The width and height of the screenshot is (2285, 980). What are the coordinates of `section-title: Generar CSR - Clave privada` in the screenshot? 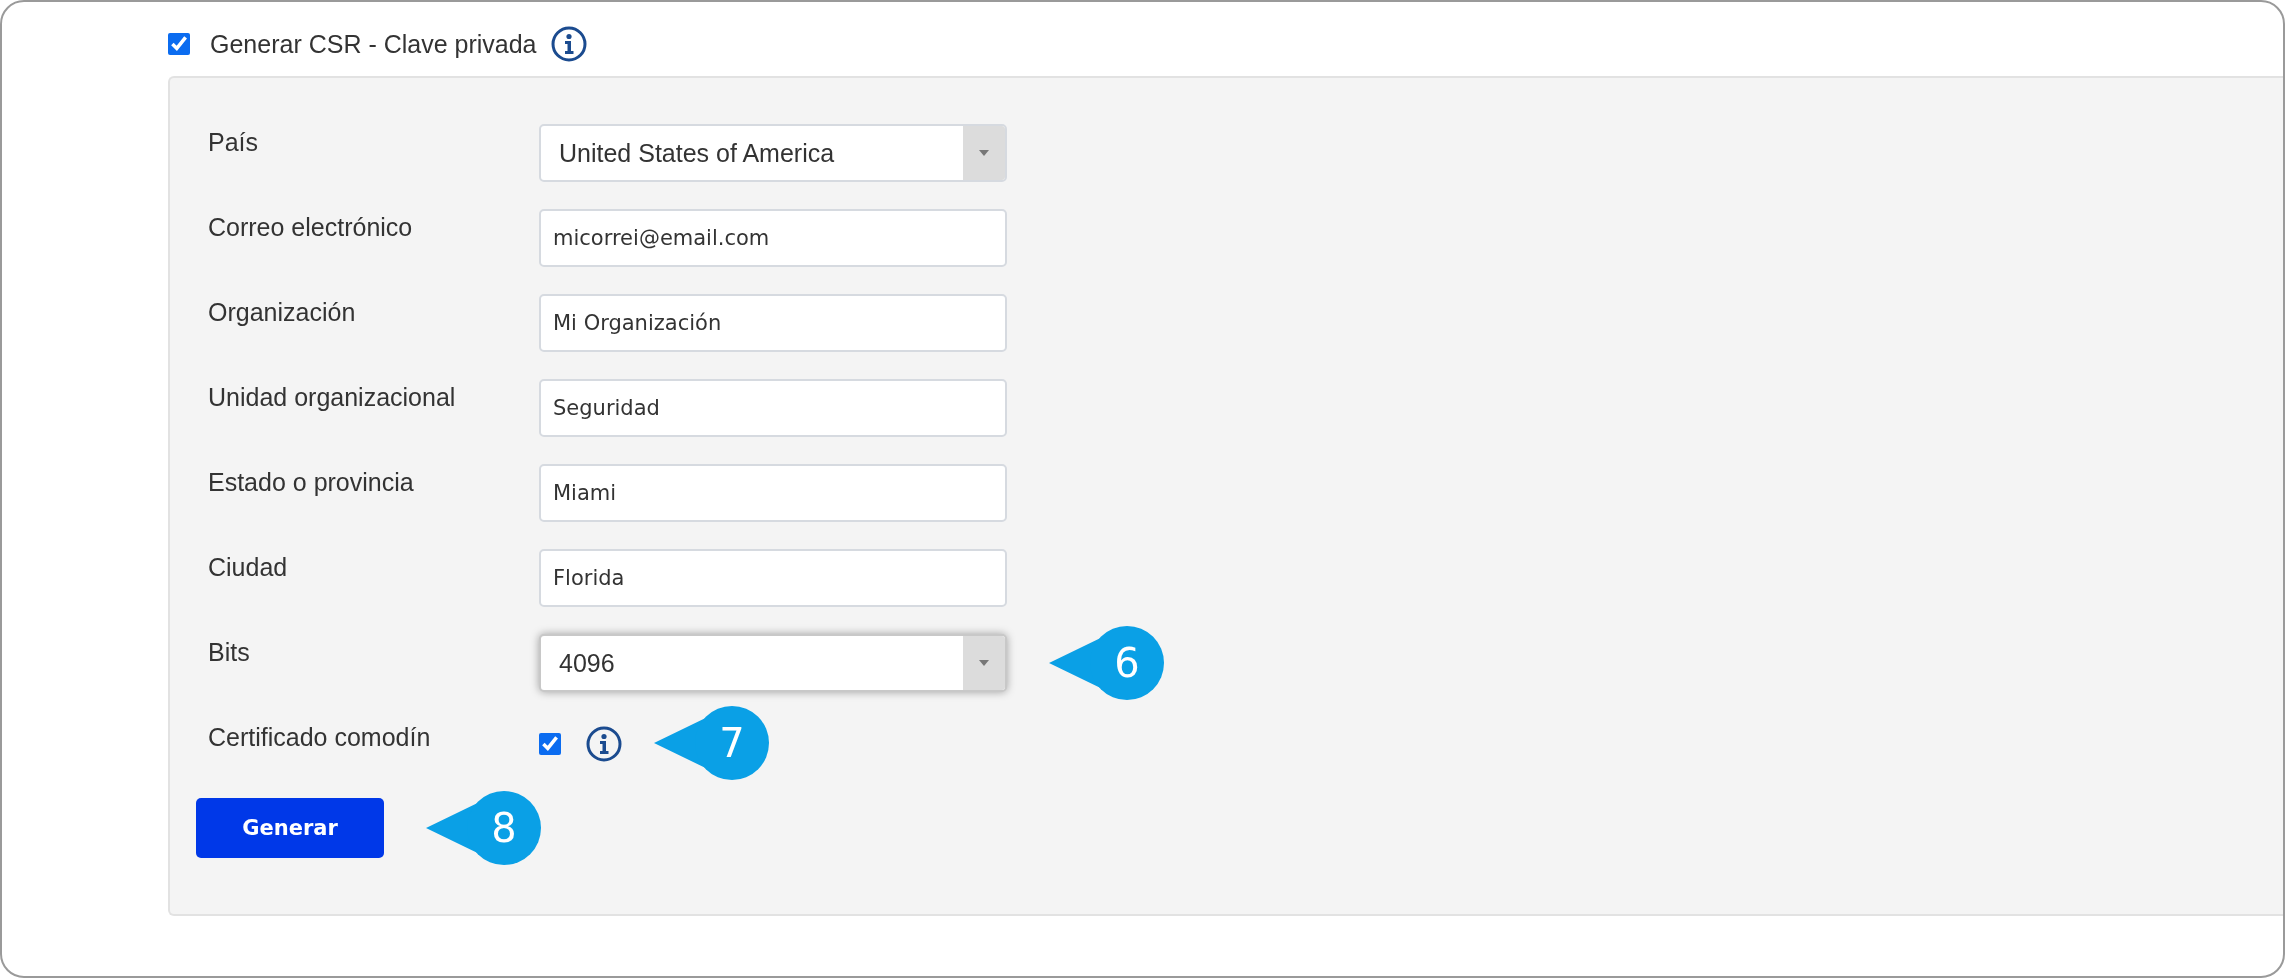 It's located at (373, 44).